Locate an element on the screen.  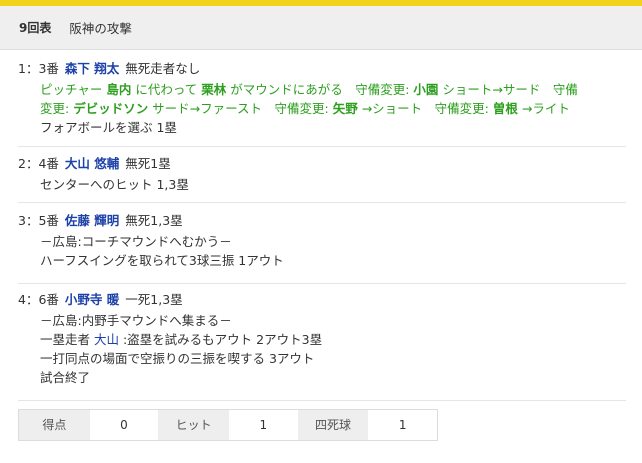
substitution-text: →ライト is located at coordinates (543, 108).